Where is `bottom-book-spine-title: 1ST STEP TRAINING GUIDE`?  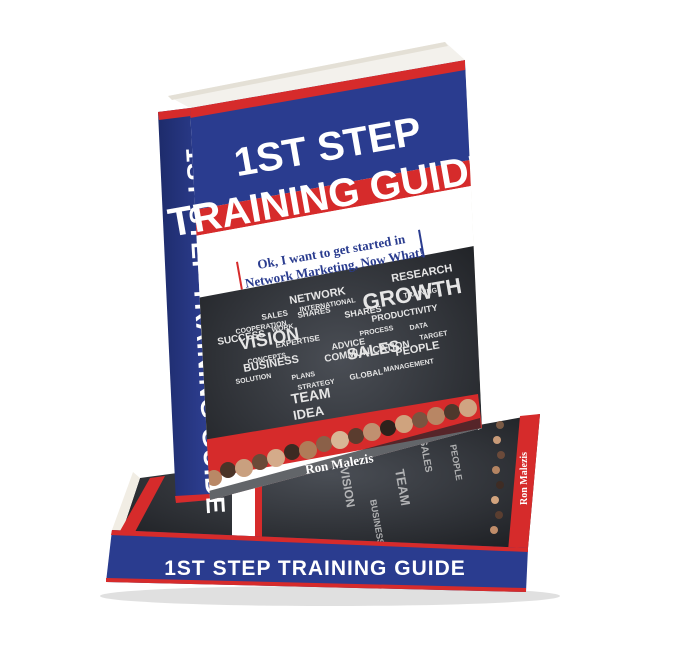
bottom-book-spine-title: 1ST STEP TRAINING GUIDE is located at coordinates (315, 568).